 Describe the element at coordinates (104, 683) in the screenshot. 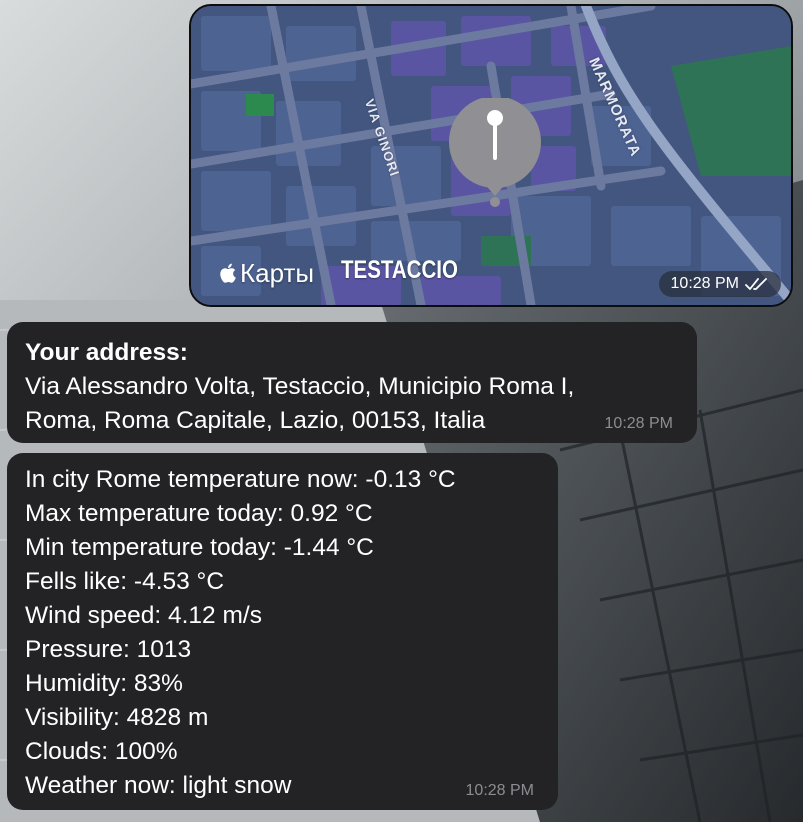

I see `weather-line-humidity: Humidity: 83%` at that location.